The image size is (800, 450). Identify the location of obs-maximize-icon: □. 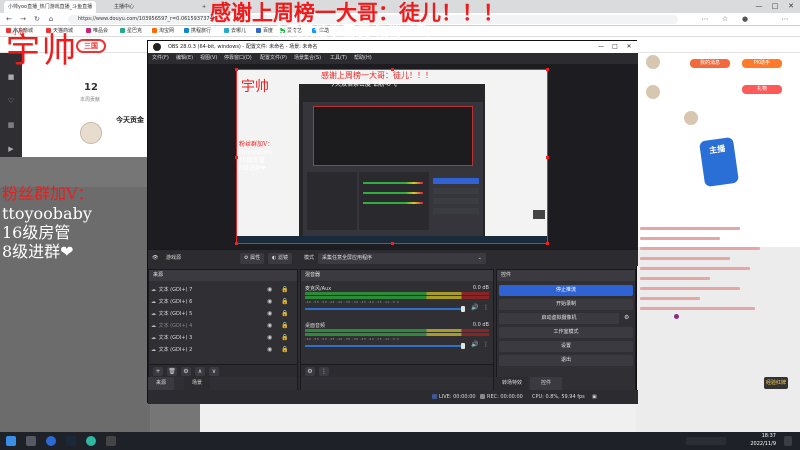
(615, 47).